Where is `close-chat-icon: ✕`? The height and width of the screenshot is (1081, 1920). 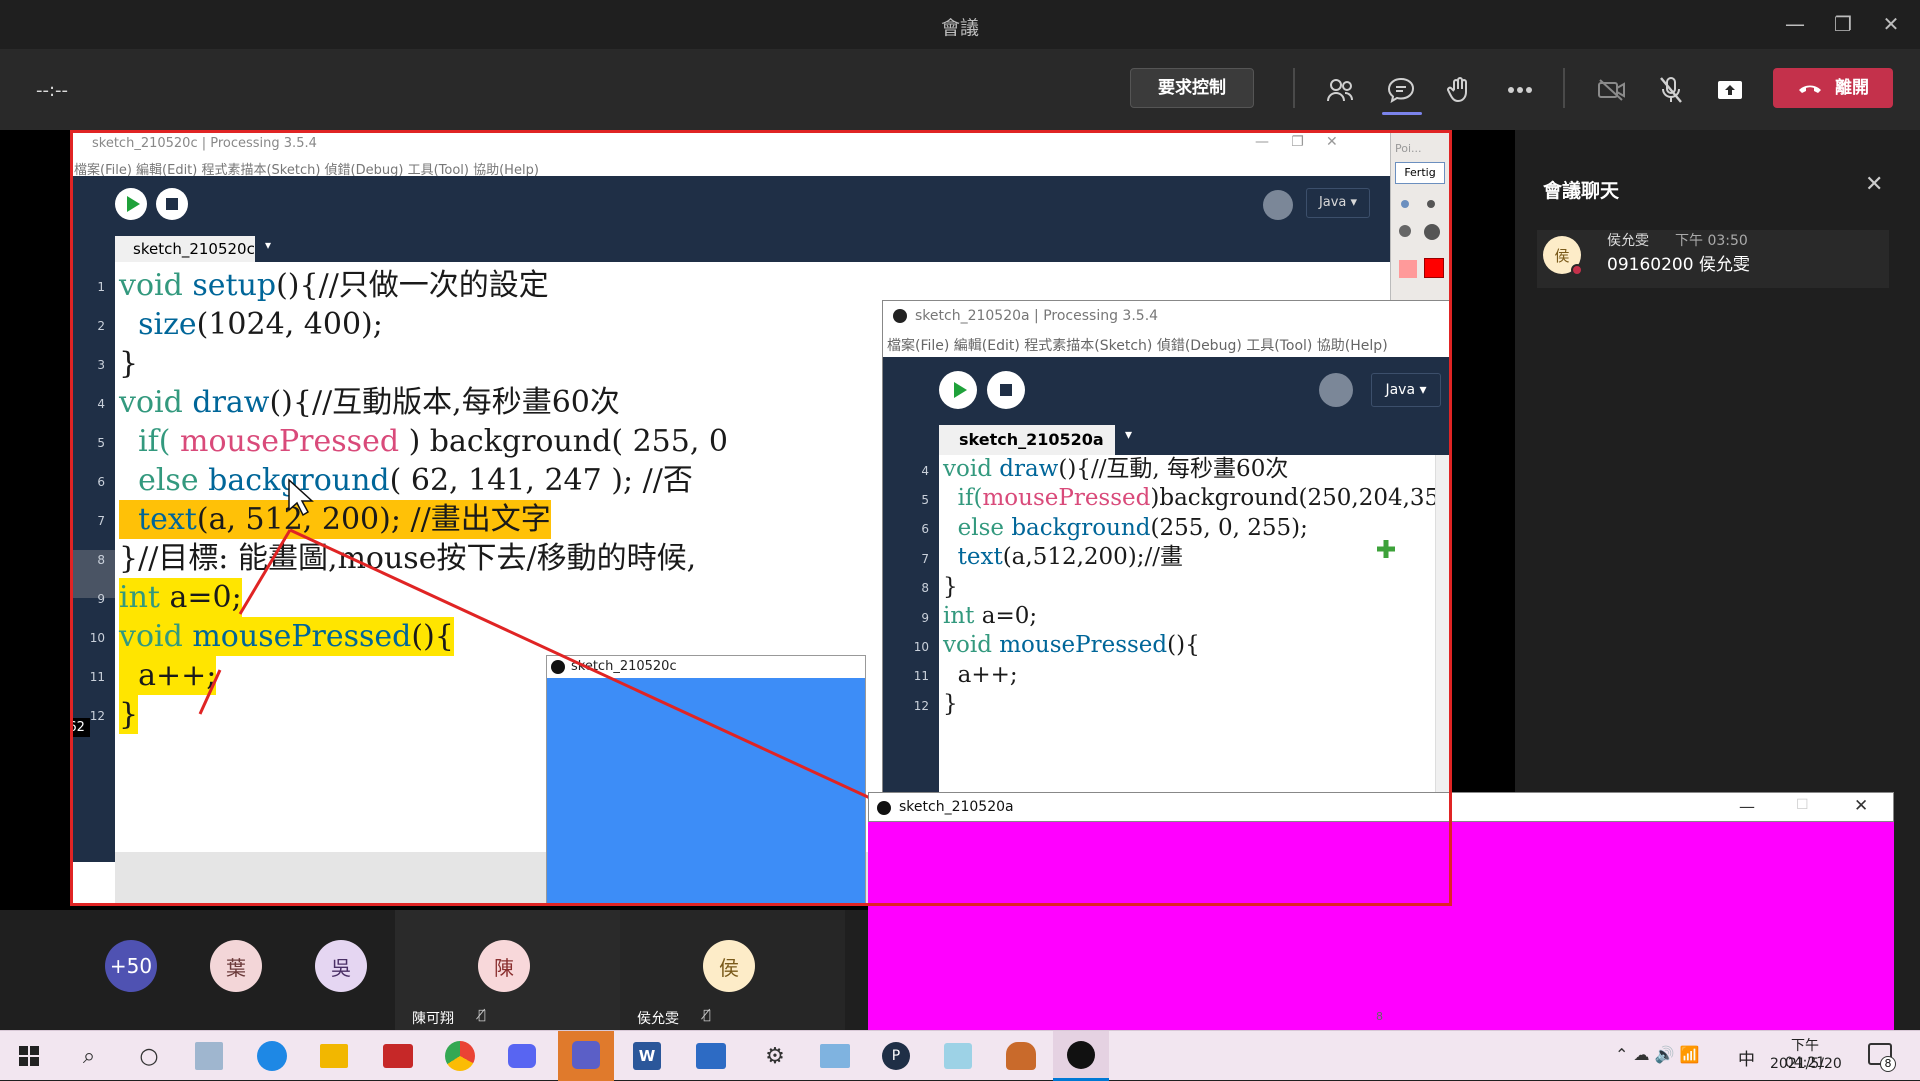
close-chat-icon: ✕ is located at coordinates (1874, 184).